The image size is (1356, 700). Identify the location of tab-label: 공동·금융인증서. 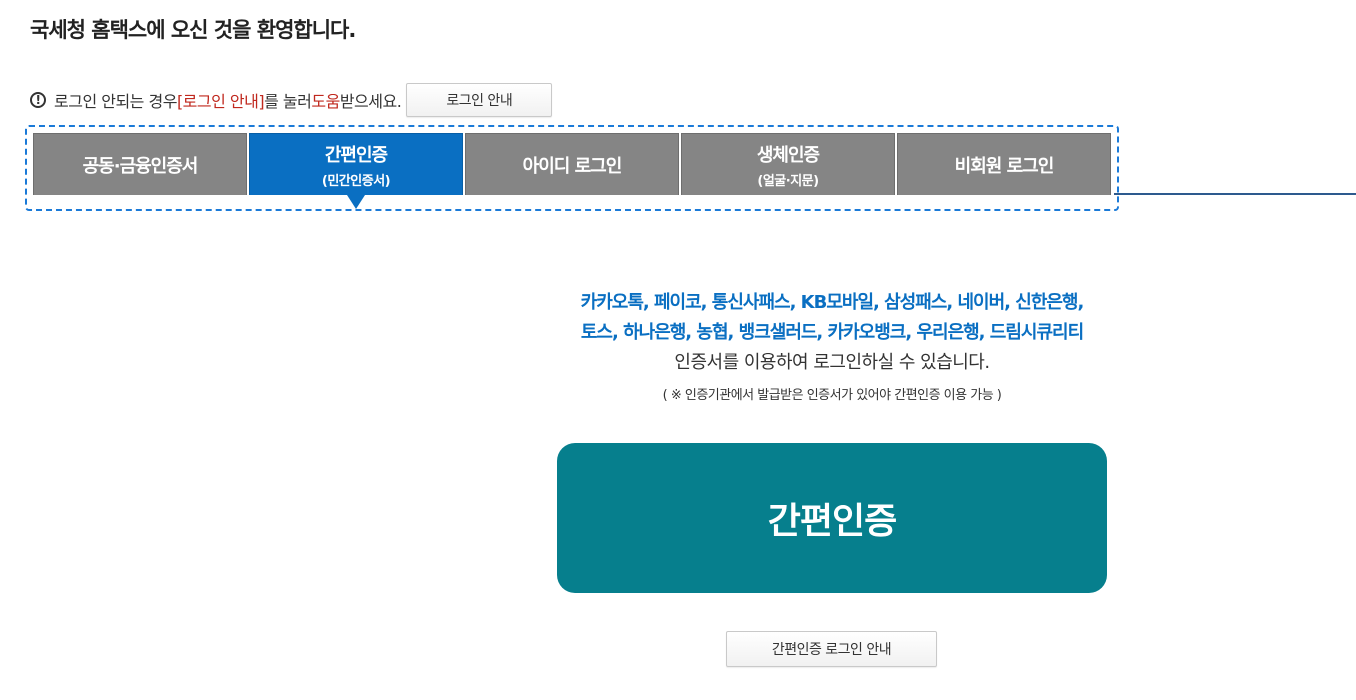
(140, 166).